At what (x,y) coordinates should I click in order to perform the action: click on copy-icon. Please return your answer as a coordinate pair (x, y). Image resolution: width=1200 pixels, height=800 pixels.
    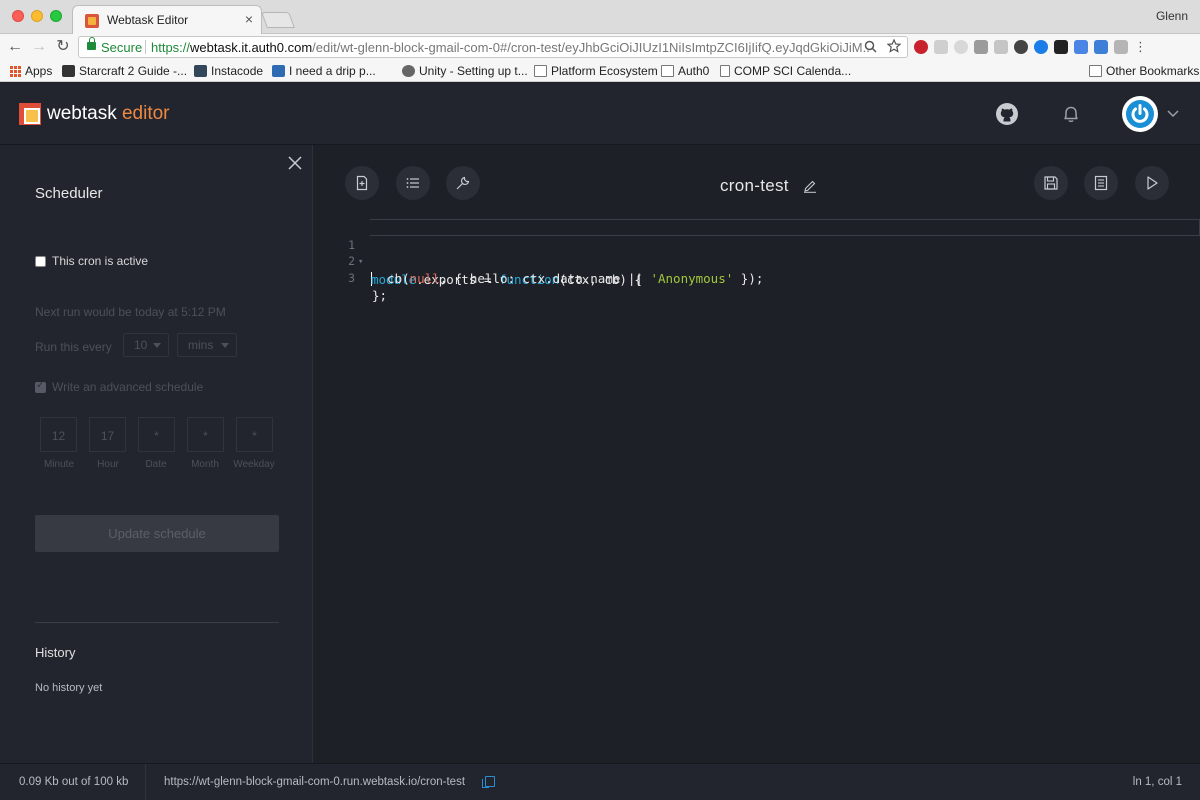
    Looking at the image, I should click on (488, 782).